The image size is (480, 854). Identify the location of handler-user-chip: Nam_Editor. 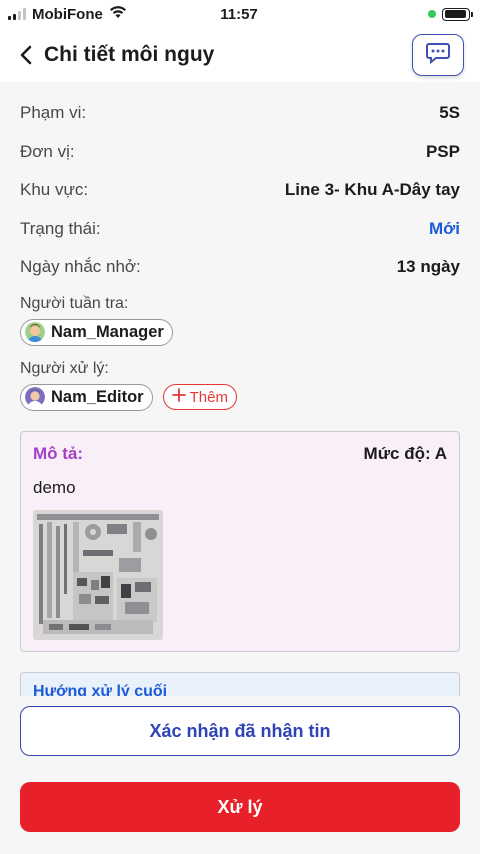
(86, 397).